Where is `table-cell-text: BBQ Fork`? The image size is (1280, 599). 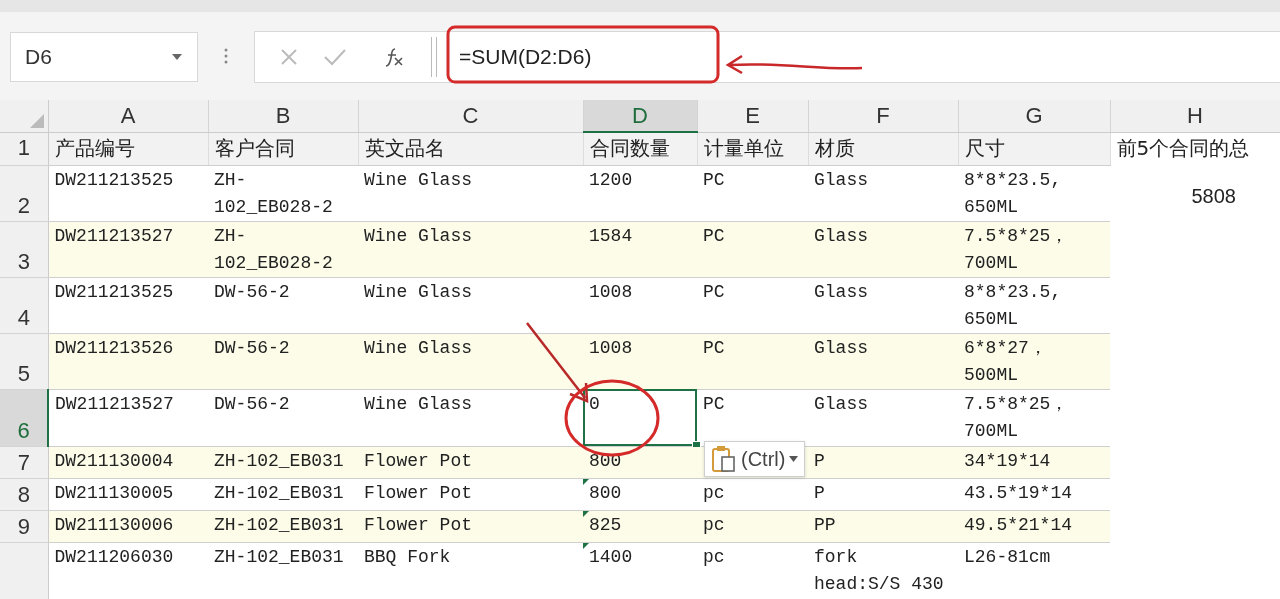 table-cell-text: BBQ Fork is located at coordinates (407, 557).